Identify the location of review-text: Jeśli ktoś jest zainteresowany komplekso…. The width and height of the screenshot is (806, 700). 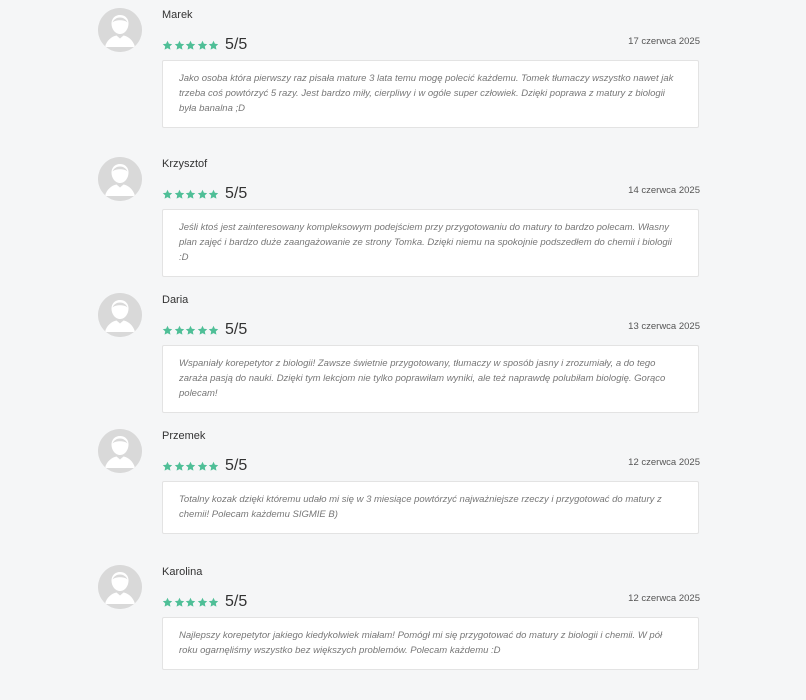
(430, 243).